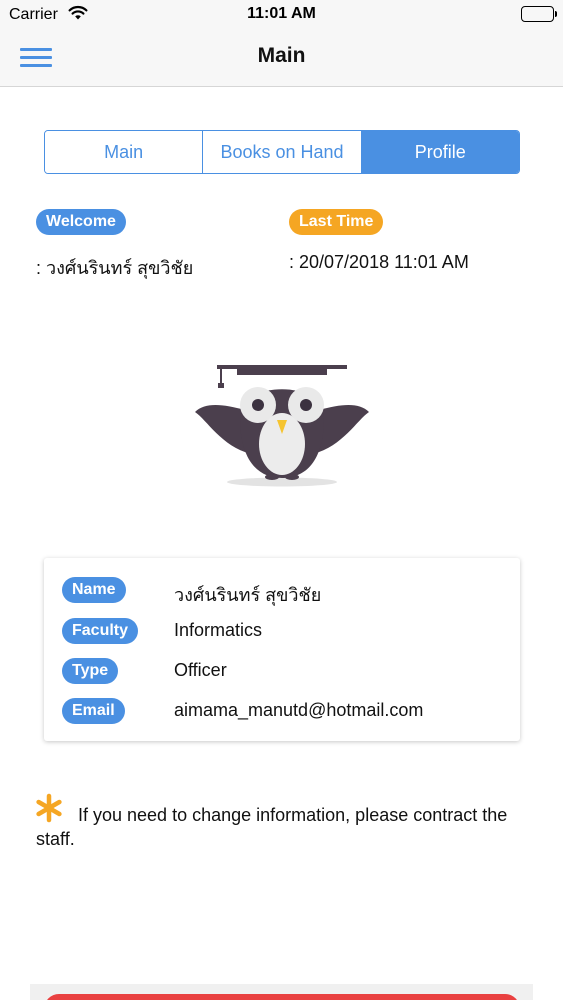 This screenshot has height=1000, width=563. Describe the element at coordinates (81, 222) in the screenshot. I see `welcome-badge: Welcome` at that location.